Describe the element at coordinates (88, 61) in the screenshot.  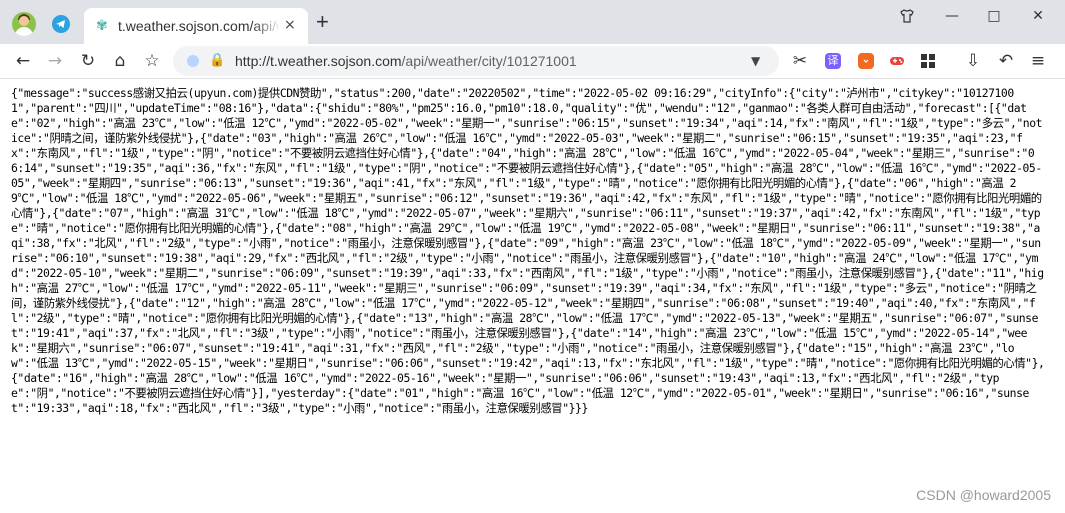
I see `reload-icon: ↻` at that location.